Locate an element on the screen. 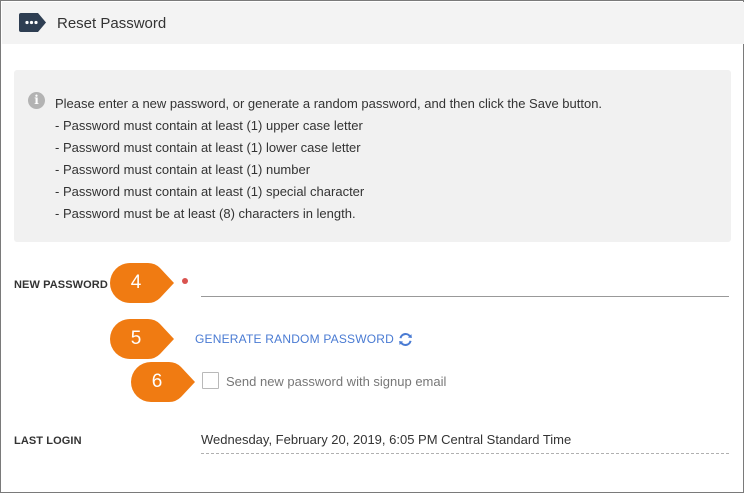 This screenshot has height=493, width=744. signup-email-checkbox is located at coordinates (210, 380).